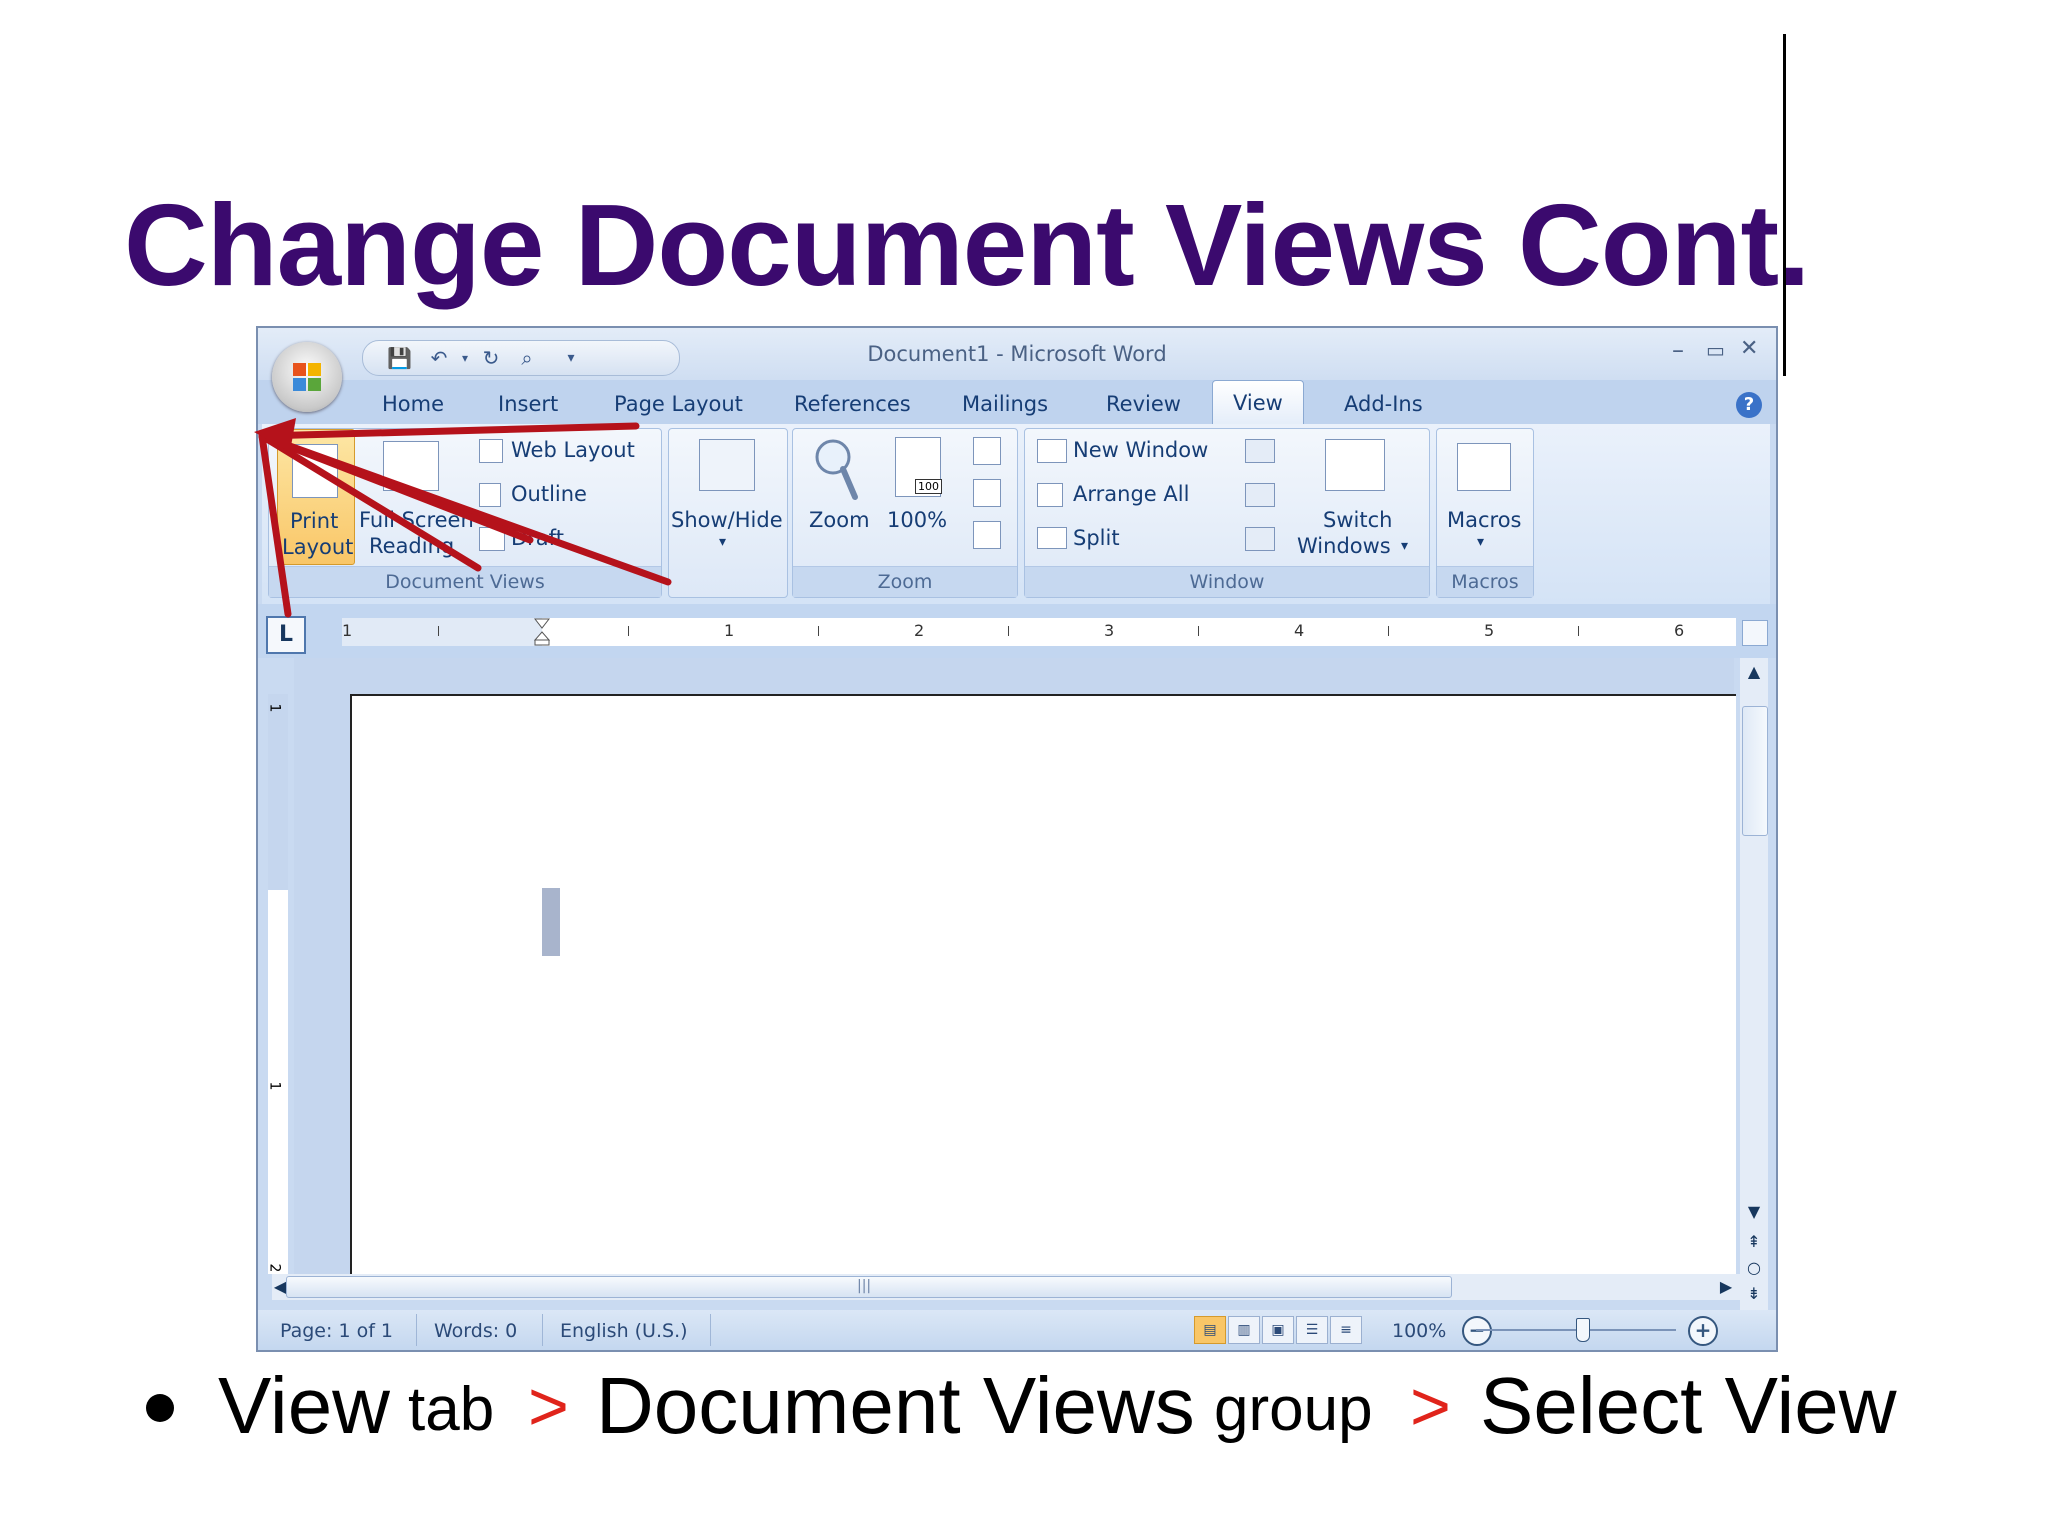 Image resolution: width=2048 pixels, height=1536 pixels. What do you see at coordinates (1133, 540) in the screenshot?
I see `split-button: Split` at bounding box center [1133, 540].